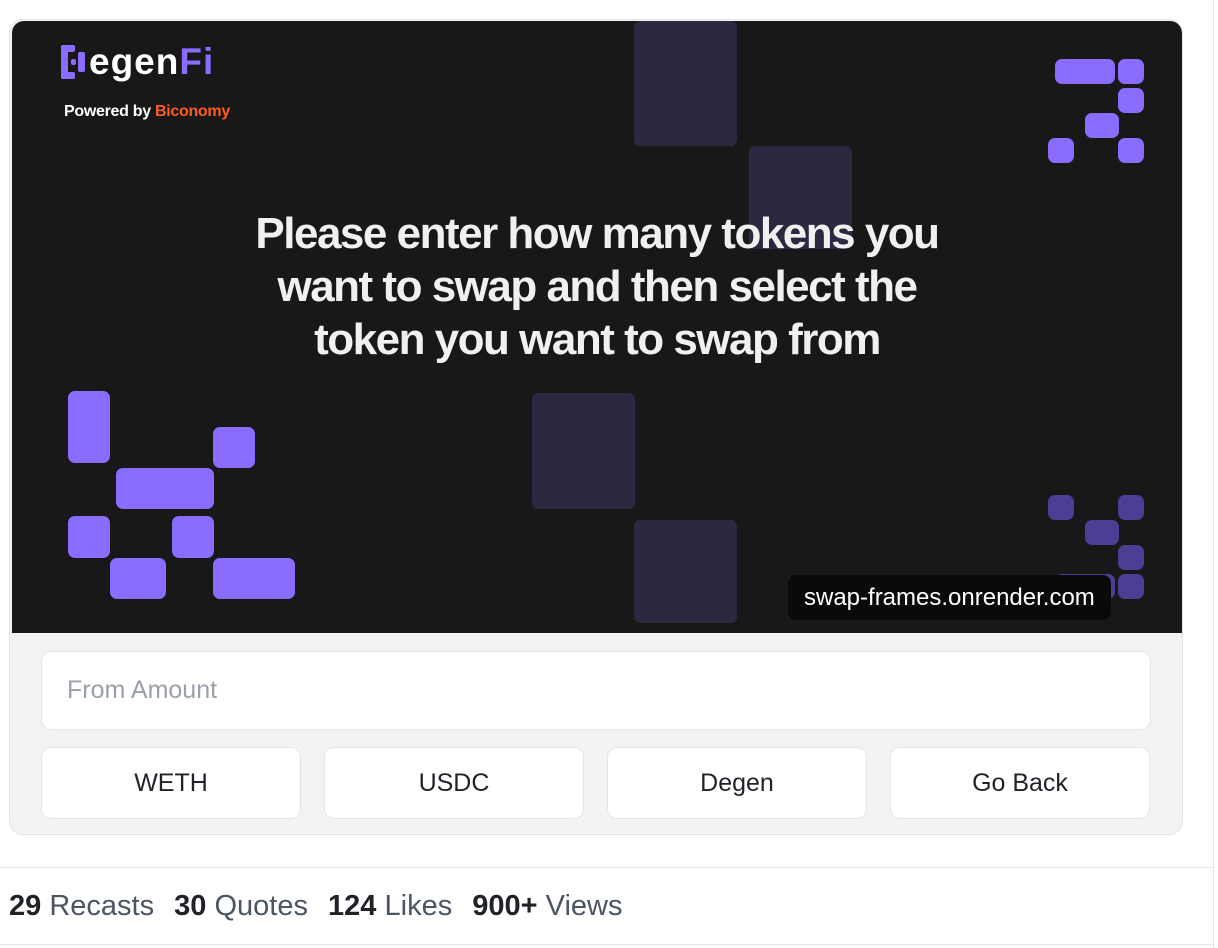 This screenshot has width=1218, height=948. I want to click on quotes-stat: 30 Quotes, so click(241, 906).